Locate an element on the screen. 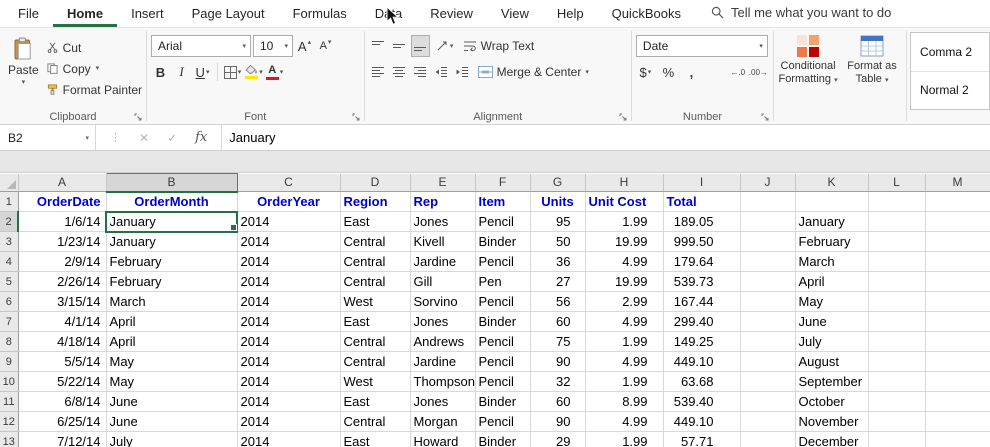  cell-H2: 1.99 is located at coordinates (624, 221).